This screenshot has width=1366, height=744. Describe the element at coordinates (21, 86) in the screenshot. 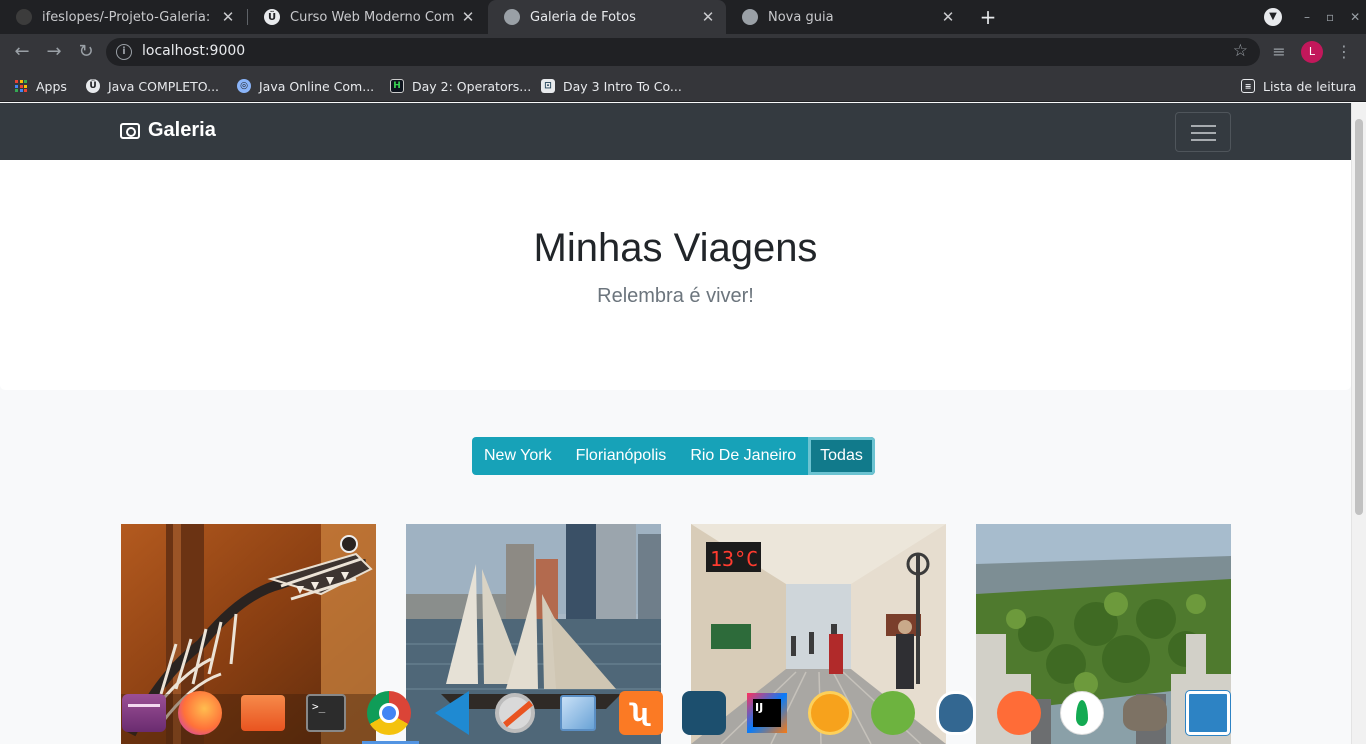

I see `apps-grid-icon` at that location.